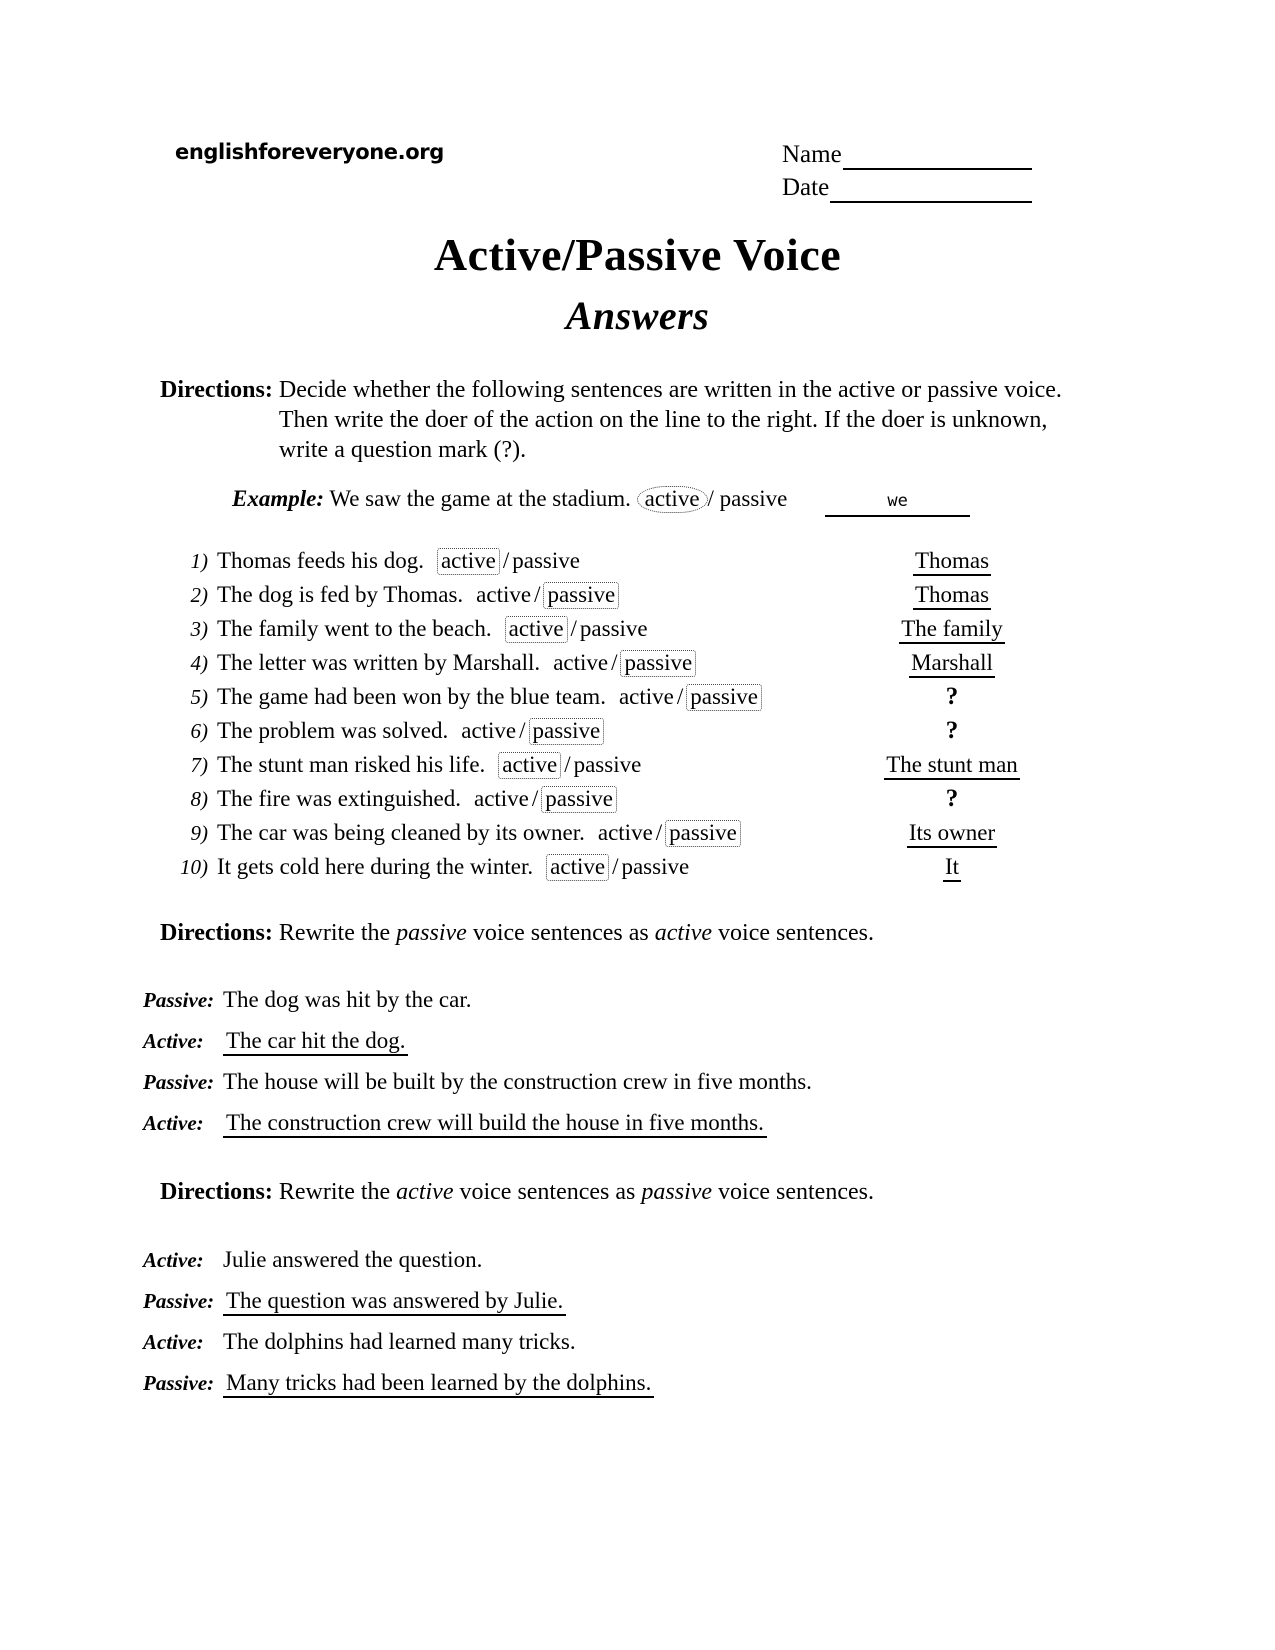 The image size is (1275, 1650). Describe the element at coordinates (333, 730) in the screenshot. I see `question-sentence: The problem was solved.` at that location.